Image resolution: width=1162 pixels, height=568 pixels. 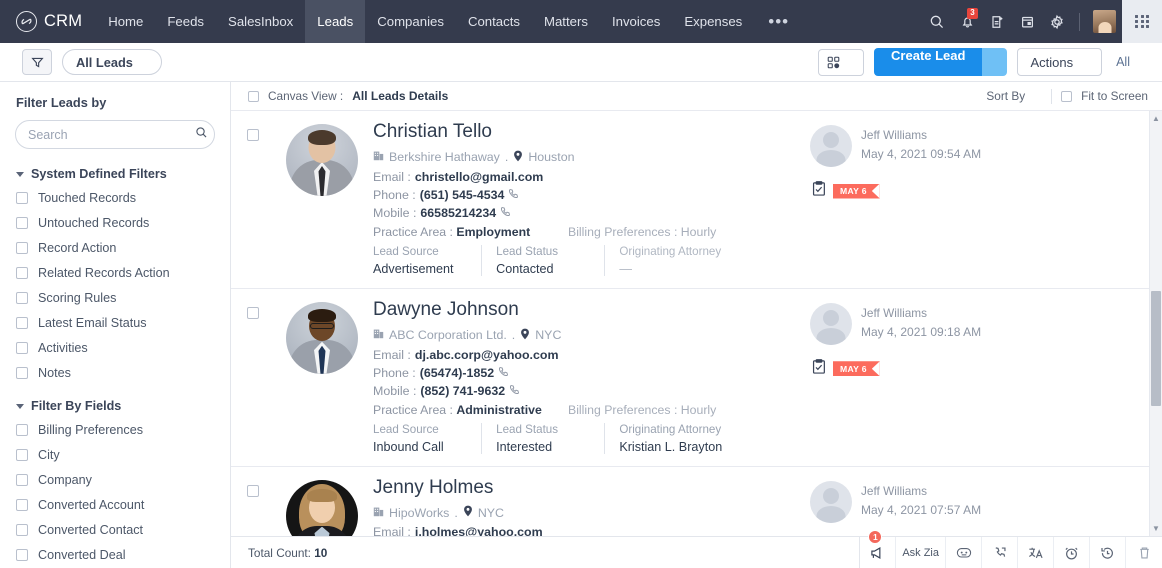 What do you see at coordinates (115, 504) in the screenshot?
I see `filter-item-converted-account: Converted Account` at bounding box center [115, 504].